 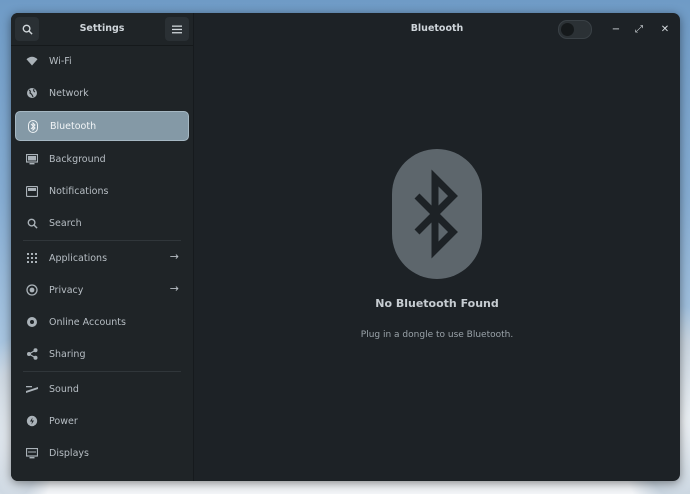 I want to click on sidebar-item-wifi: Wi-Fi, so click(x=102, y=61).